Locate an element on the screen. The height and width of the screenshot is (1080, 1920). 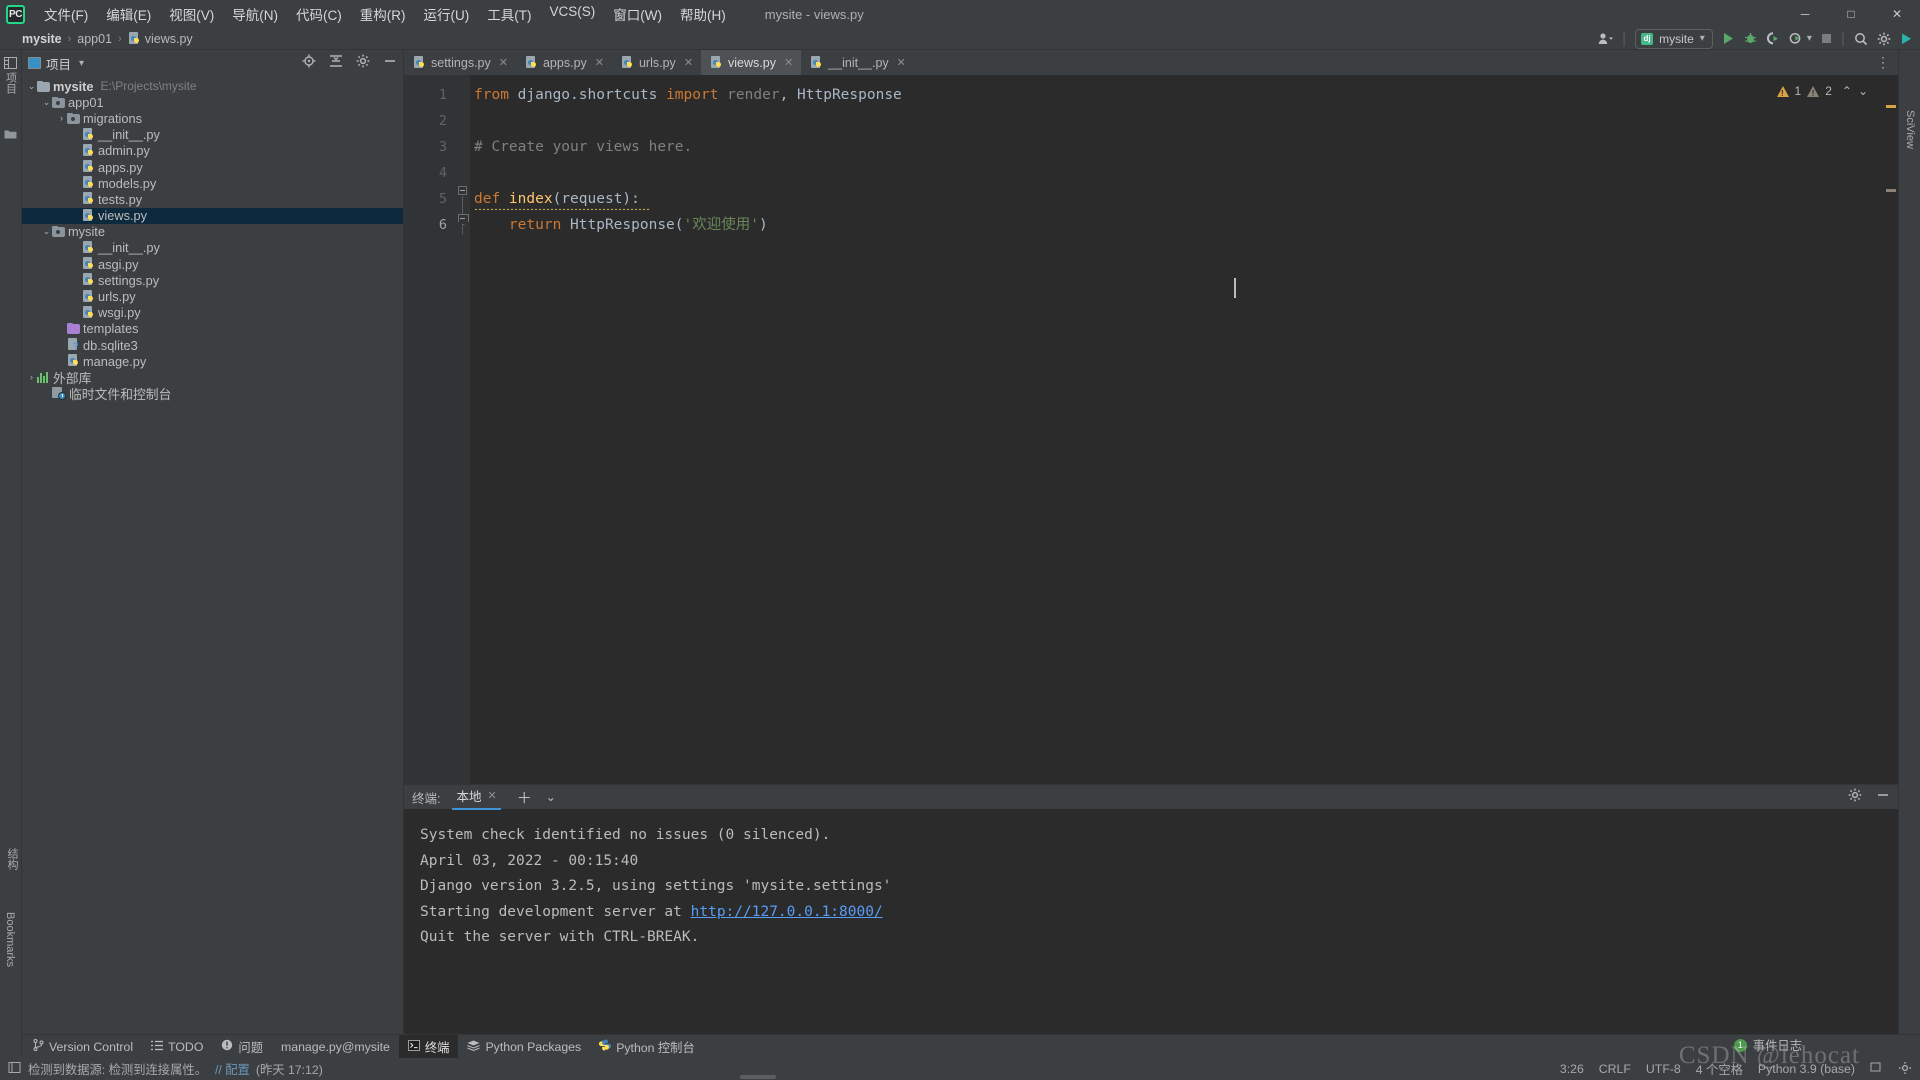
terminal-link: http://127.0.0.1:8000/ is located at coordinates (787, 912).